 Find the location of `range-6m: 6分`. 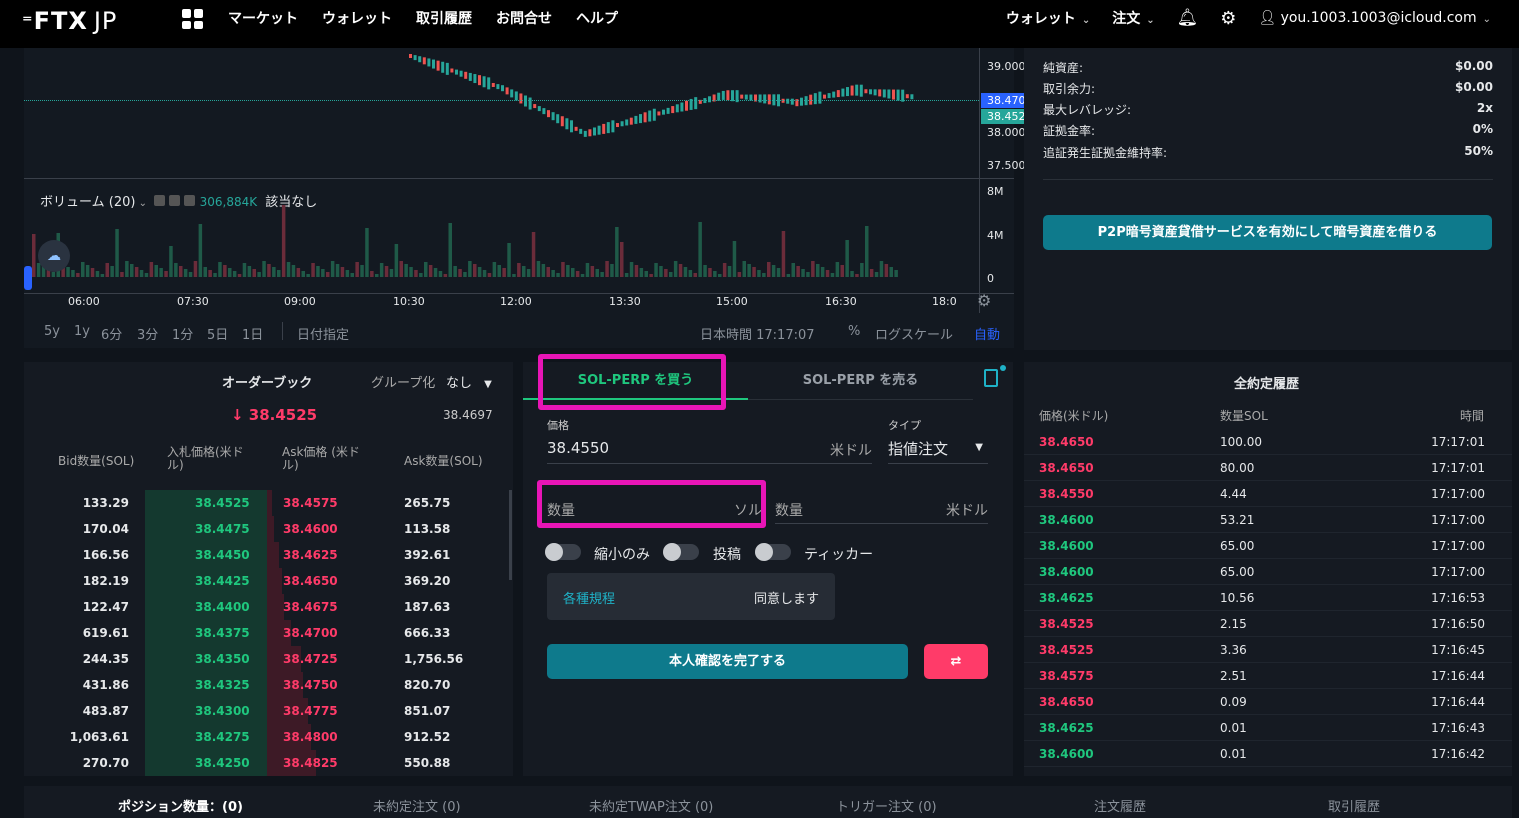

range-6m: 6分 is located at coordinates (111, 333).